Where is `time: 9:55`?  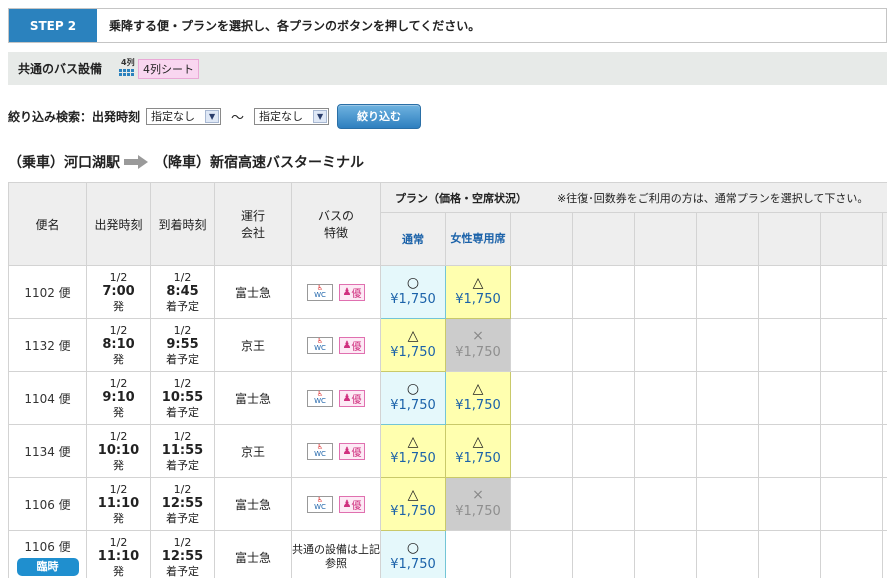 time: 9:55 is located at coordinates (182, 344).